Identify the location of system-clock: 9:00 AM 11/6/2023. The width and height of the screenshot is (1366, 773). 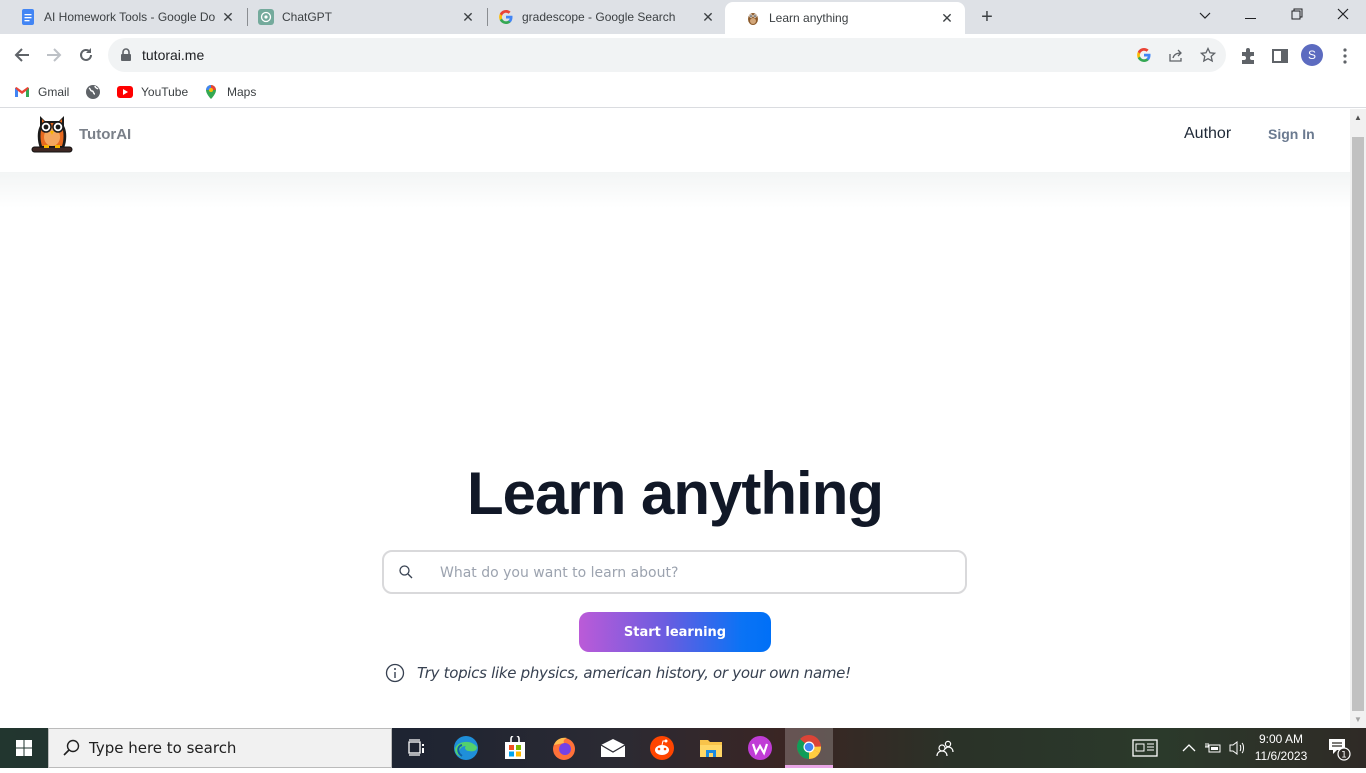
(1281, 748).